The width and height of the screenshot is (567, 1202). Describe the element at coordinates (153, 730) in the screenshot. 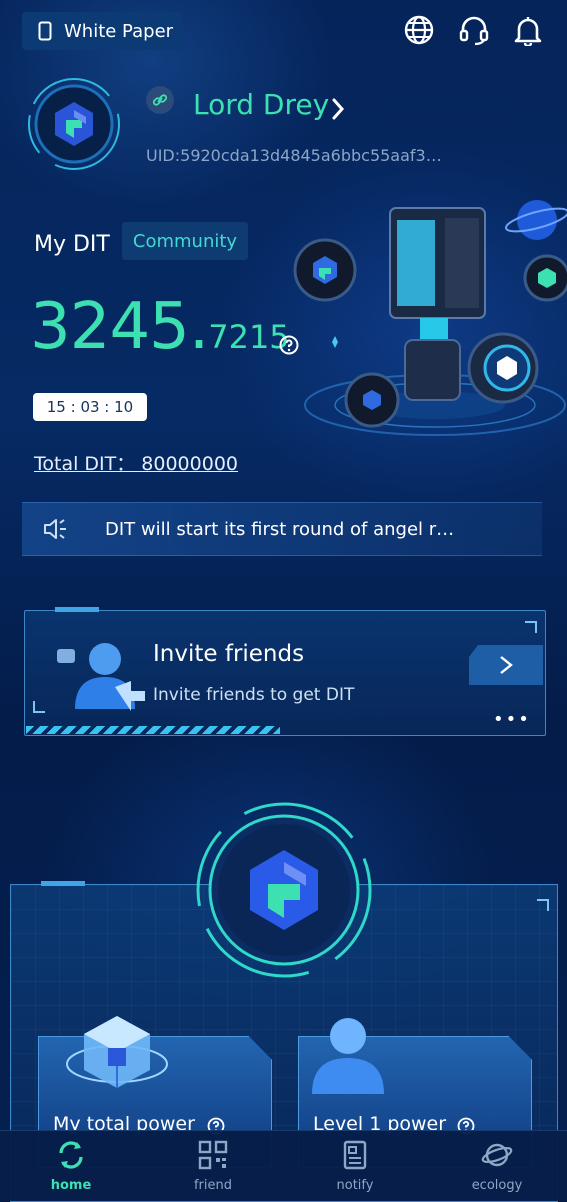

I see `stripe-decoration` at that location.